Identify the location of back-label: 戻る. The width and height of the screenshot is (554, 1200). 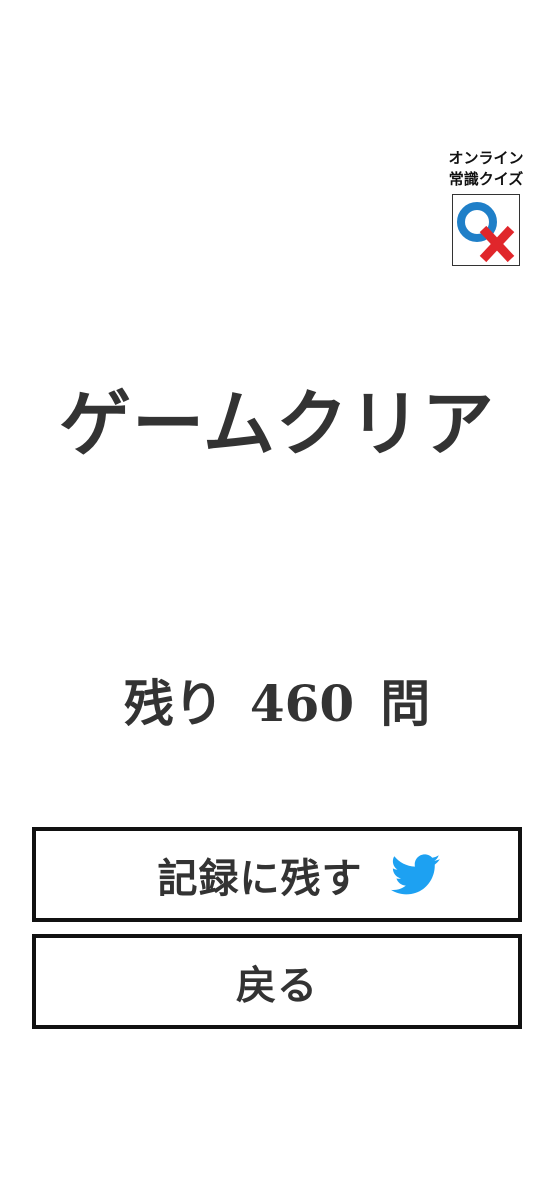
(277, 985).